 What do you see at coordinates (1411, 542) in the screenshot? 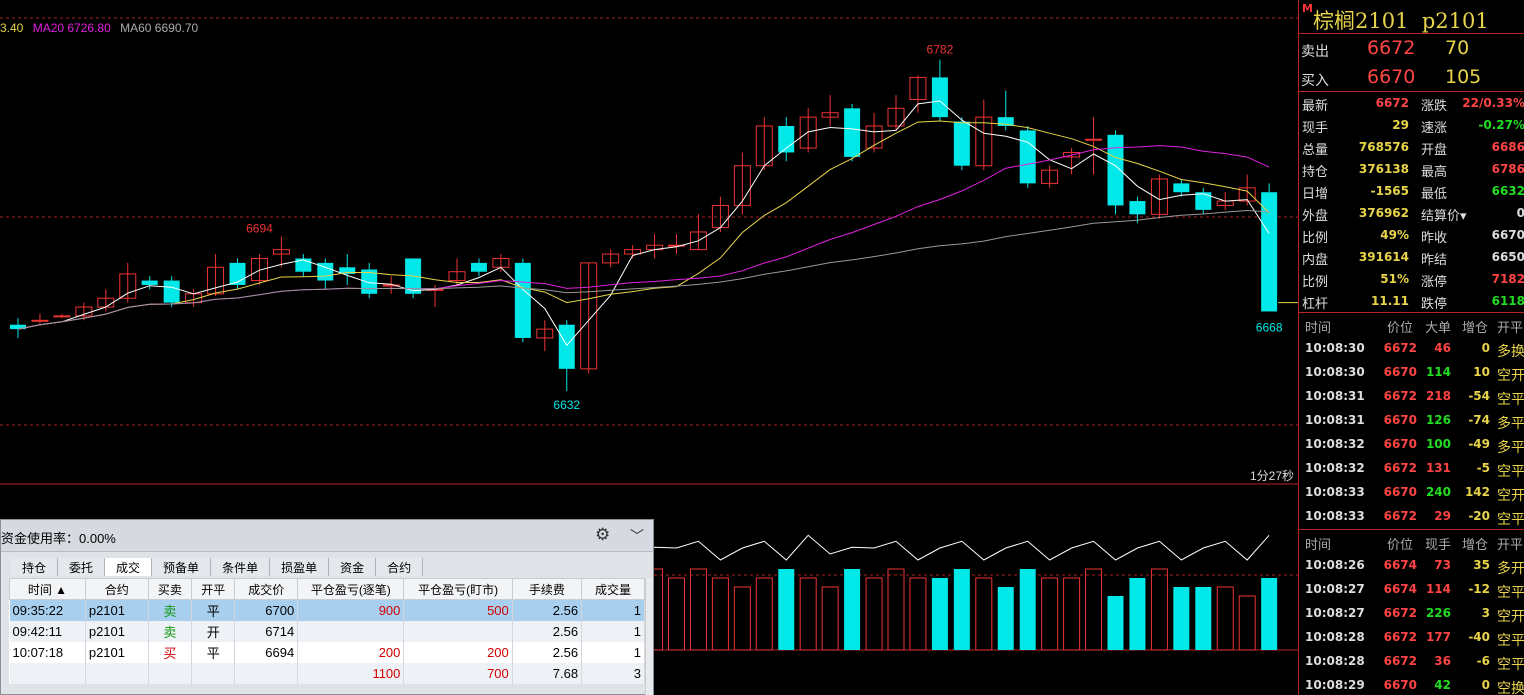
I see `tick-header: 时间 价位 现手 增仓 开平` at bounding box center [1411, 542].